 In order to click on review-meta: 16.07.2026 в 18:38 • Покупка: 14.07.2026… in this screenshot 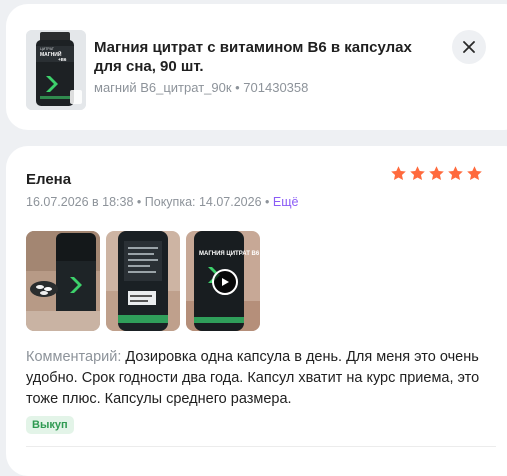, I will do `click(162, 202)`.